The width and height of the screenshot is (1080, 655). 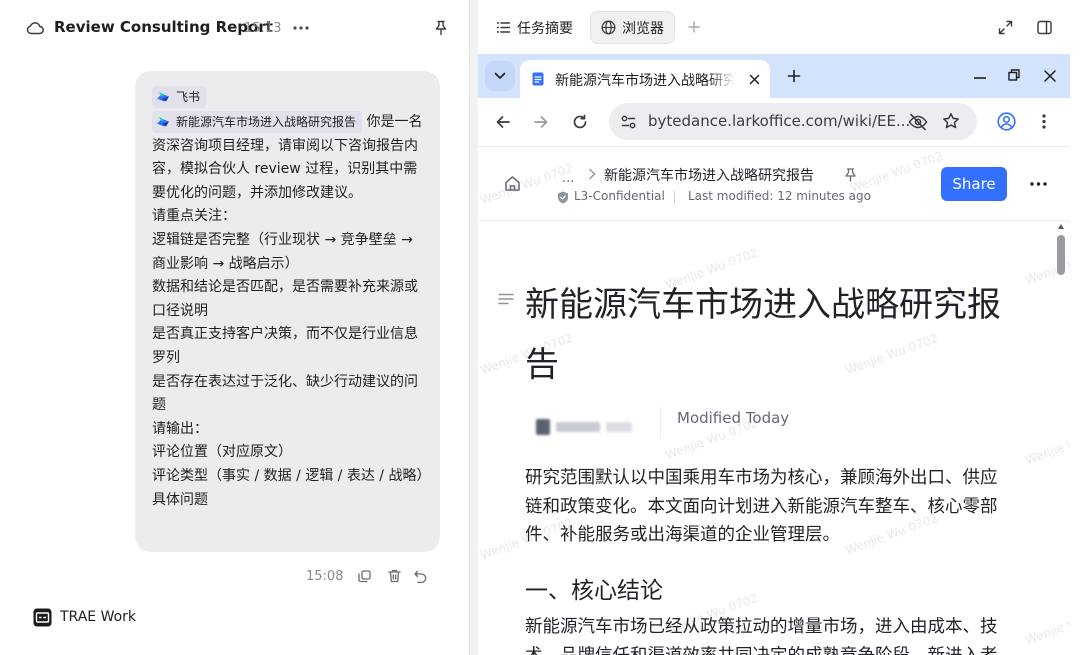 I want to click on tab-browser: 浏览器, so click(x=632, y=27).